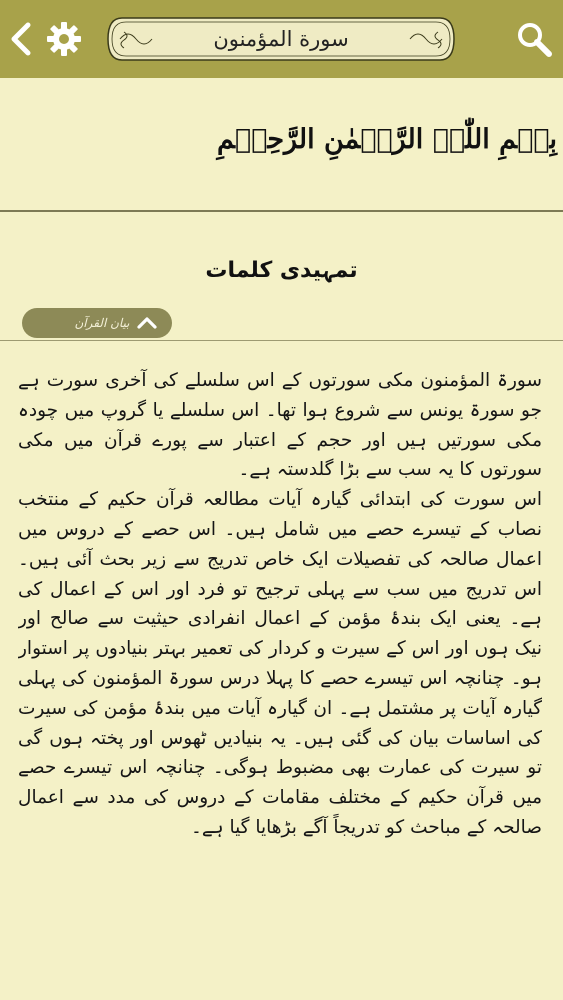  What do you see at coordinates (386, 139) in the screenshot?
I see `bismillah-text: بِسۡمِ اللّٰہِ الرَّحۡمٰنِ الرَّحِیۡمِ` at bounding box center [386, 139].